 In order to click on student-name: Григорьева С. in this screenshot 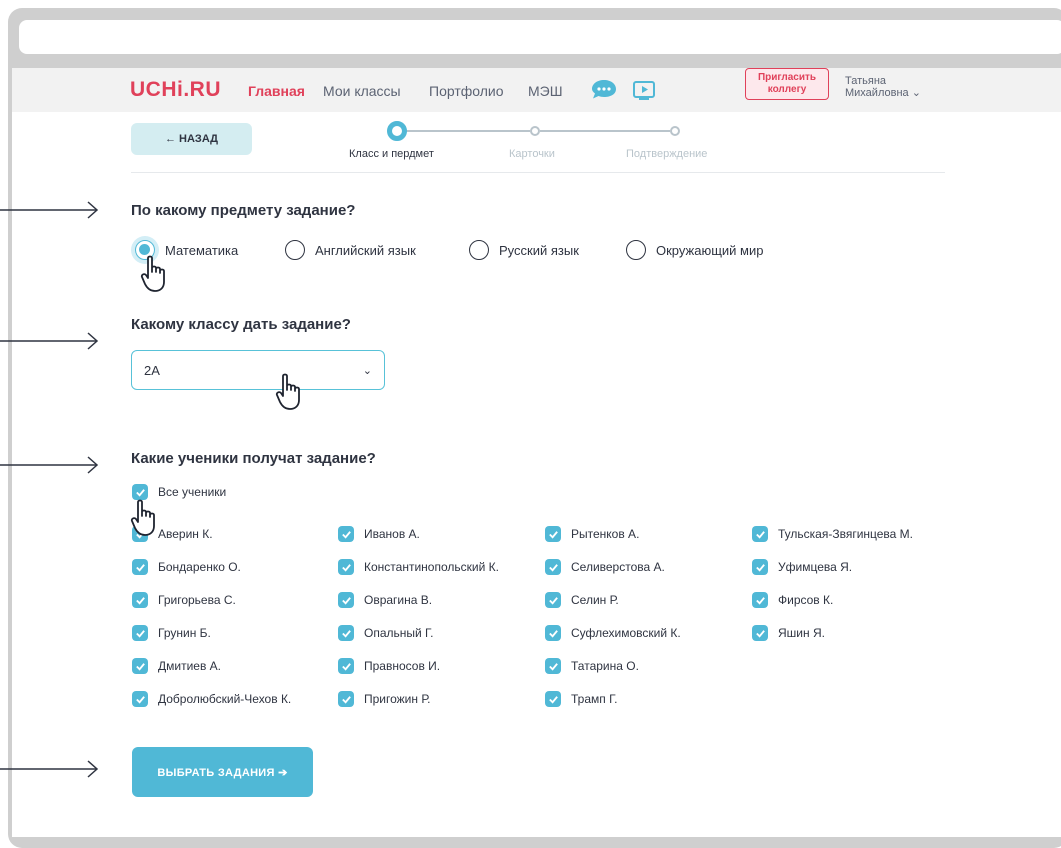, I will do `click(197, 600)`.